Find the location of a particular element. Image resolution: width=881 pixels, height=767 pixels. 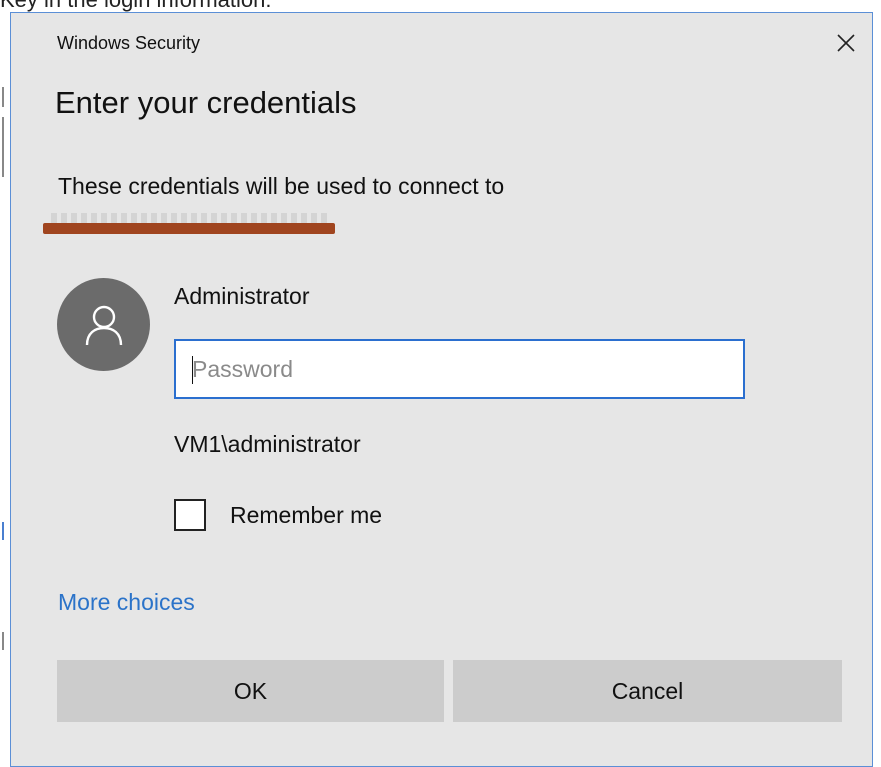

redacted-hostname-text is located at coordinates (191, 218).